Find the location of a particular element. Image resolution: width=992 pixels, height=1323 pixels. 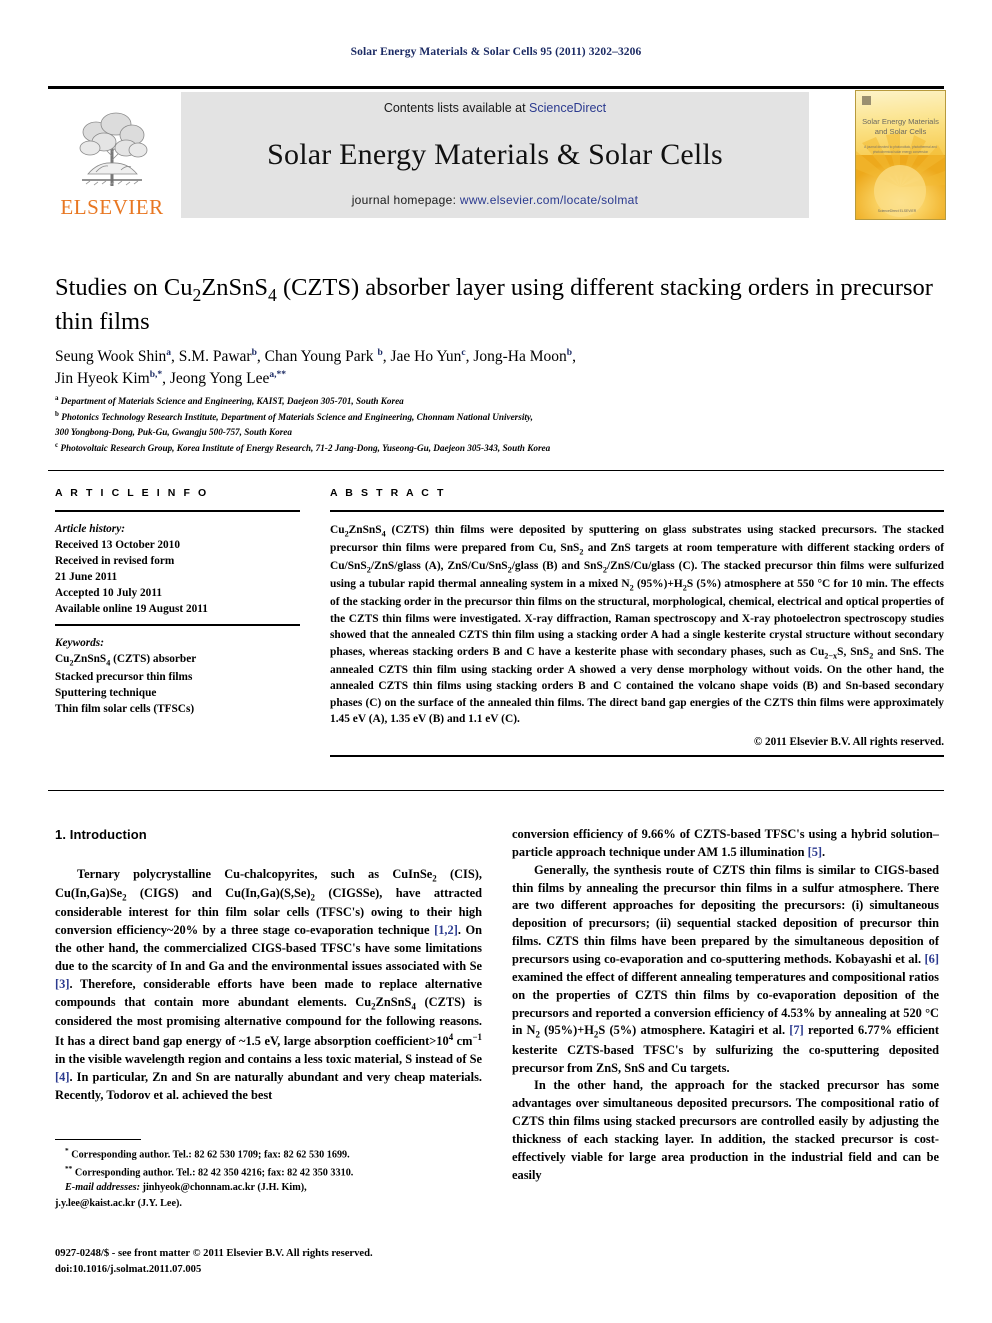

citation-link: [7] is located at coordinates (796, 1030).